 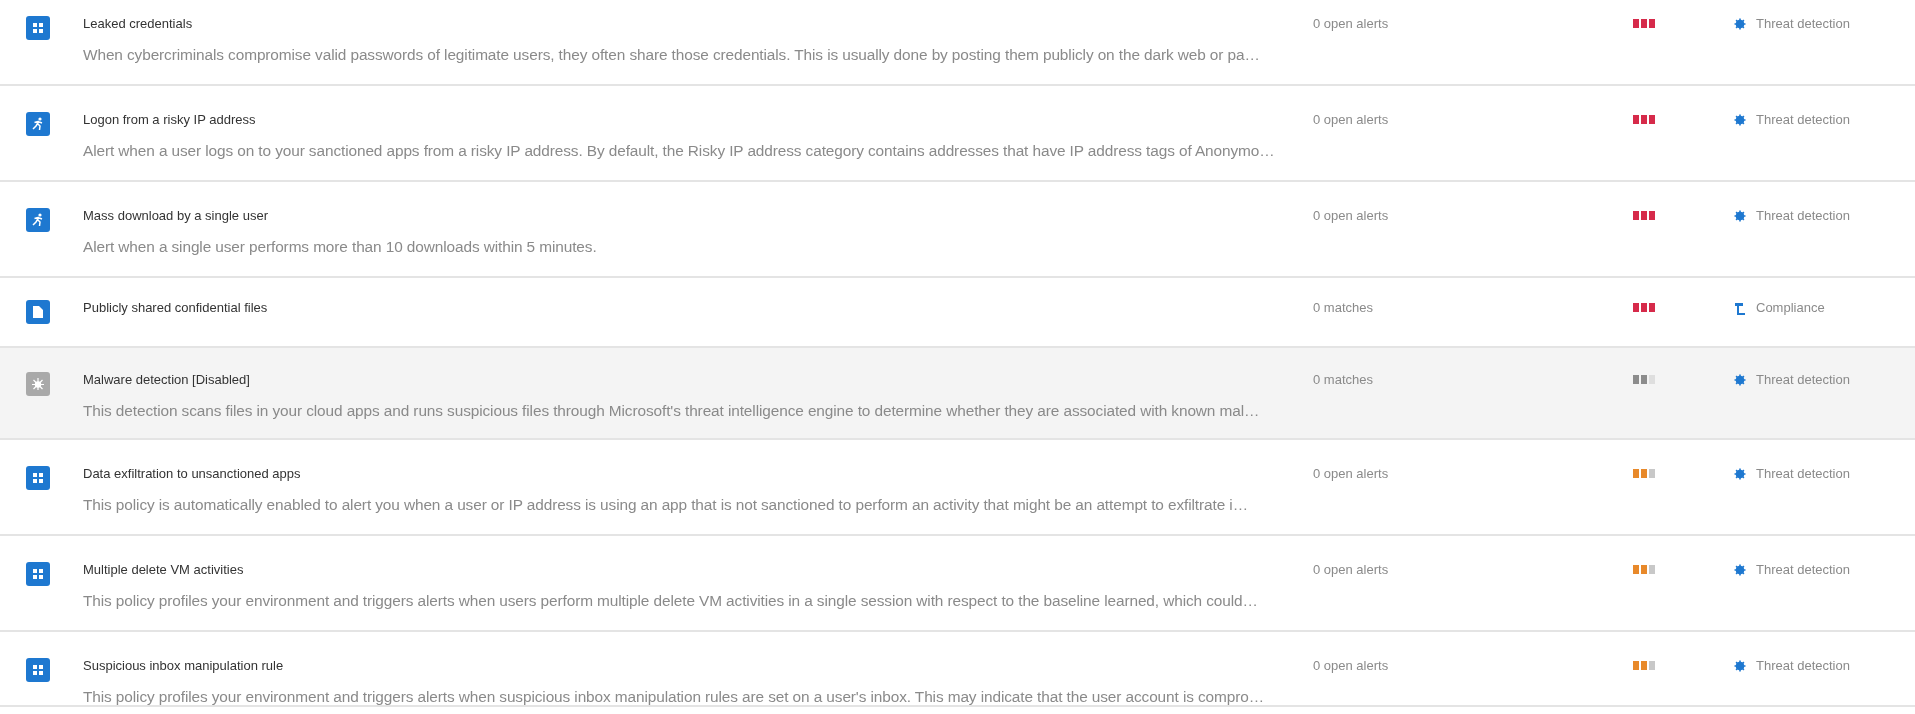 I want to click on policy-title: Leaked credentials, so click(x=138, y=24).